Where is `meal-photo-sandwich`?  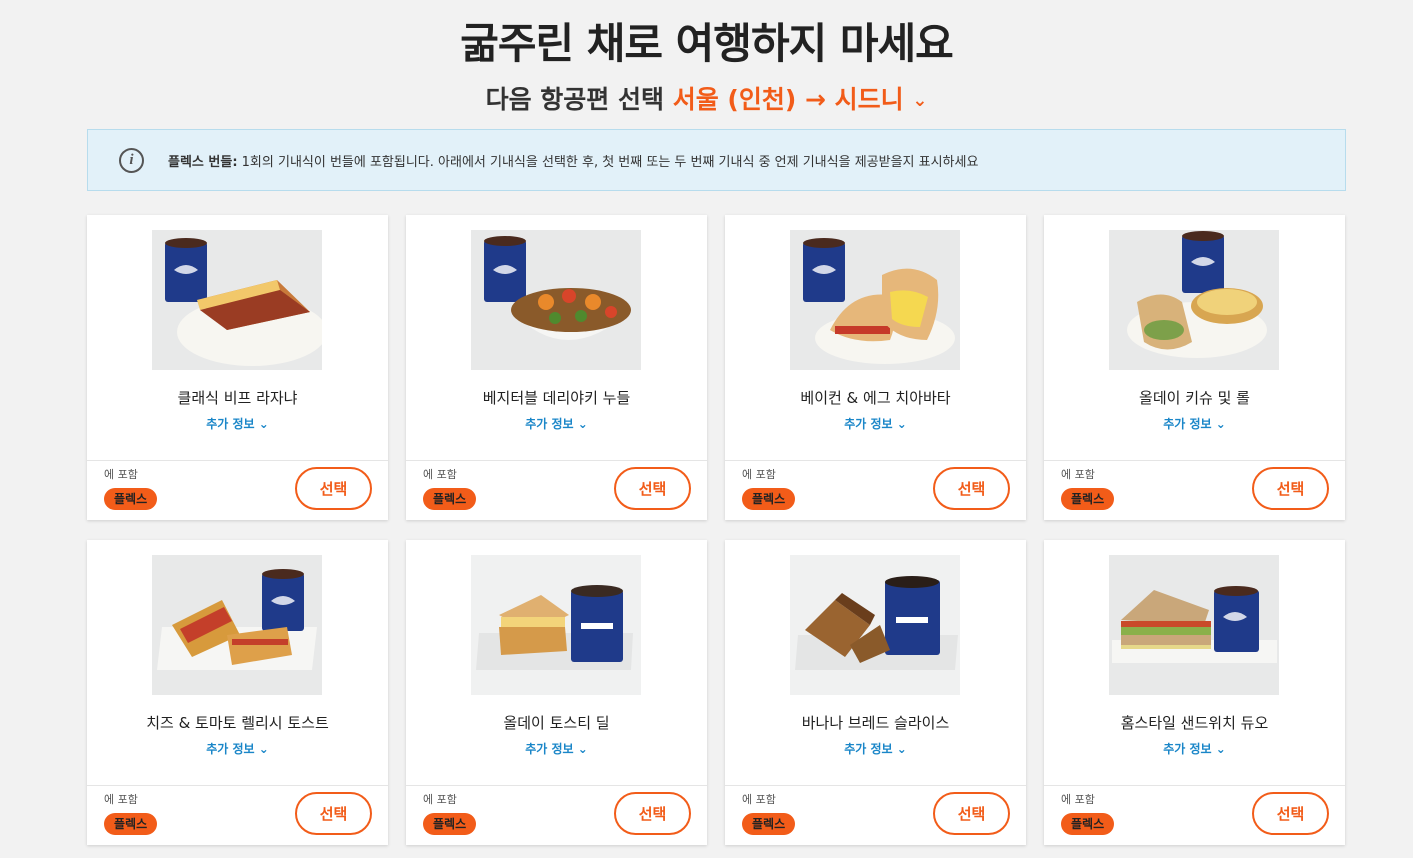 meal-photo-sandwich is located at coordinates (1194, 625).